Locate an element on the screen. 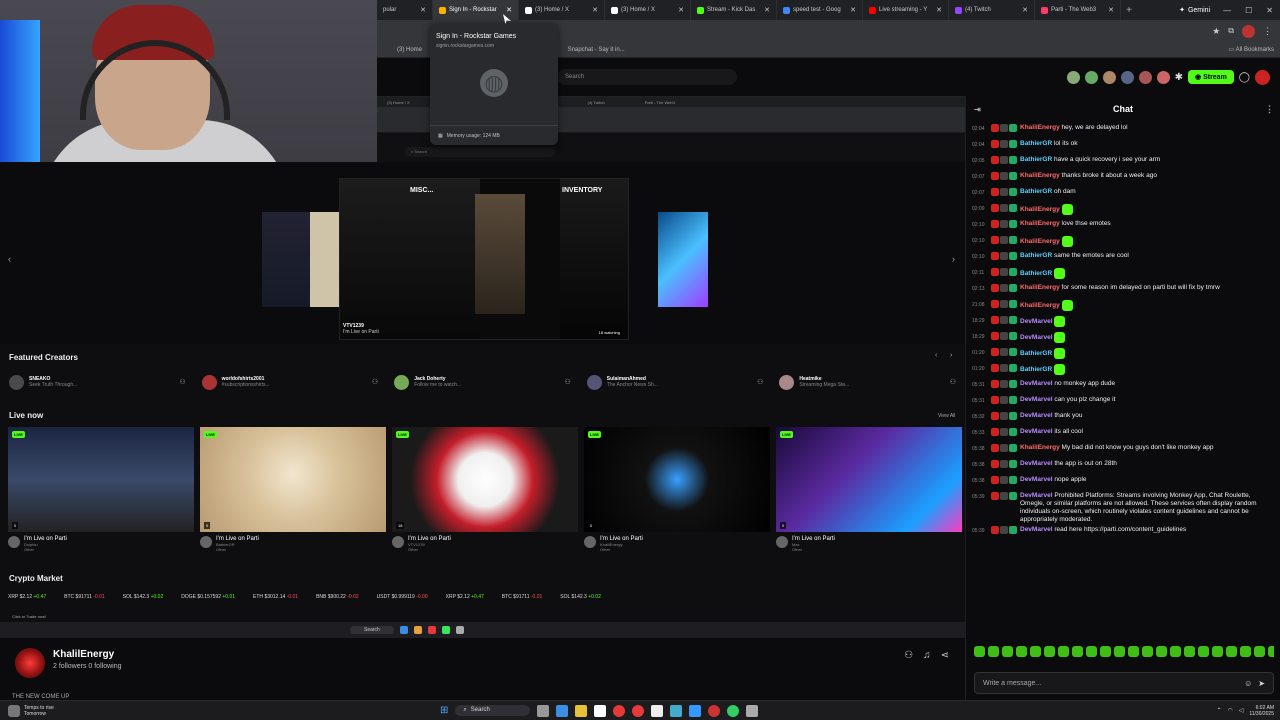  notification-bell-icon: ♫ is located at coordinates (927, 655).